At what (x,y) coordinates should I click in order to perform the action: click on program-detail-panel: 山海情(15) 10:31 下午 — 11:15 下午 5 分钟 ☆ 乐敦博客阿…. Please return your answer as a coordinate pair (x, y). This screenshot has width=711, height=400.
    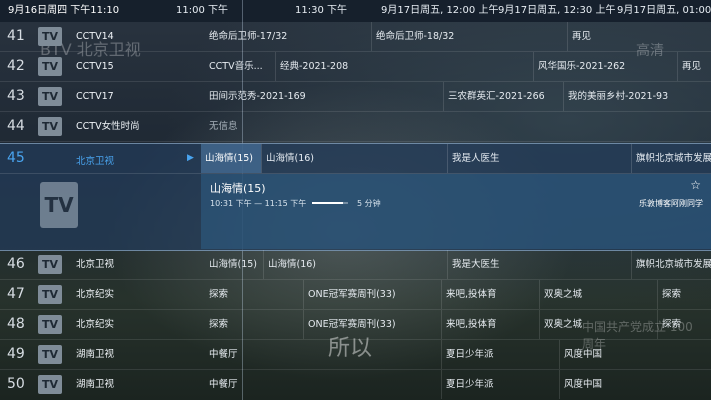
    Looking at the image, I should click on (456, 211).